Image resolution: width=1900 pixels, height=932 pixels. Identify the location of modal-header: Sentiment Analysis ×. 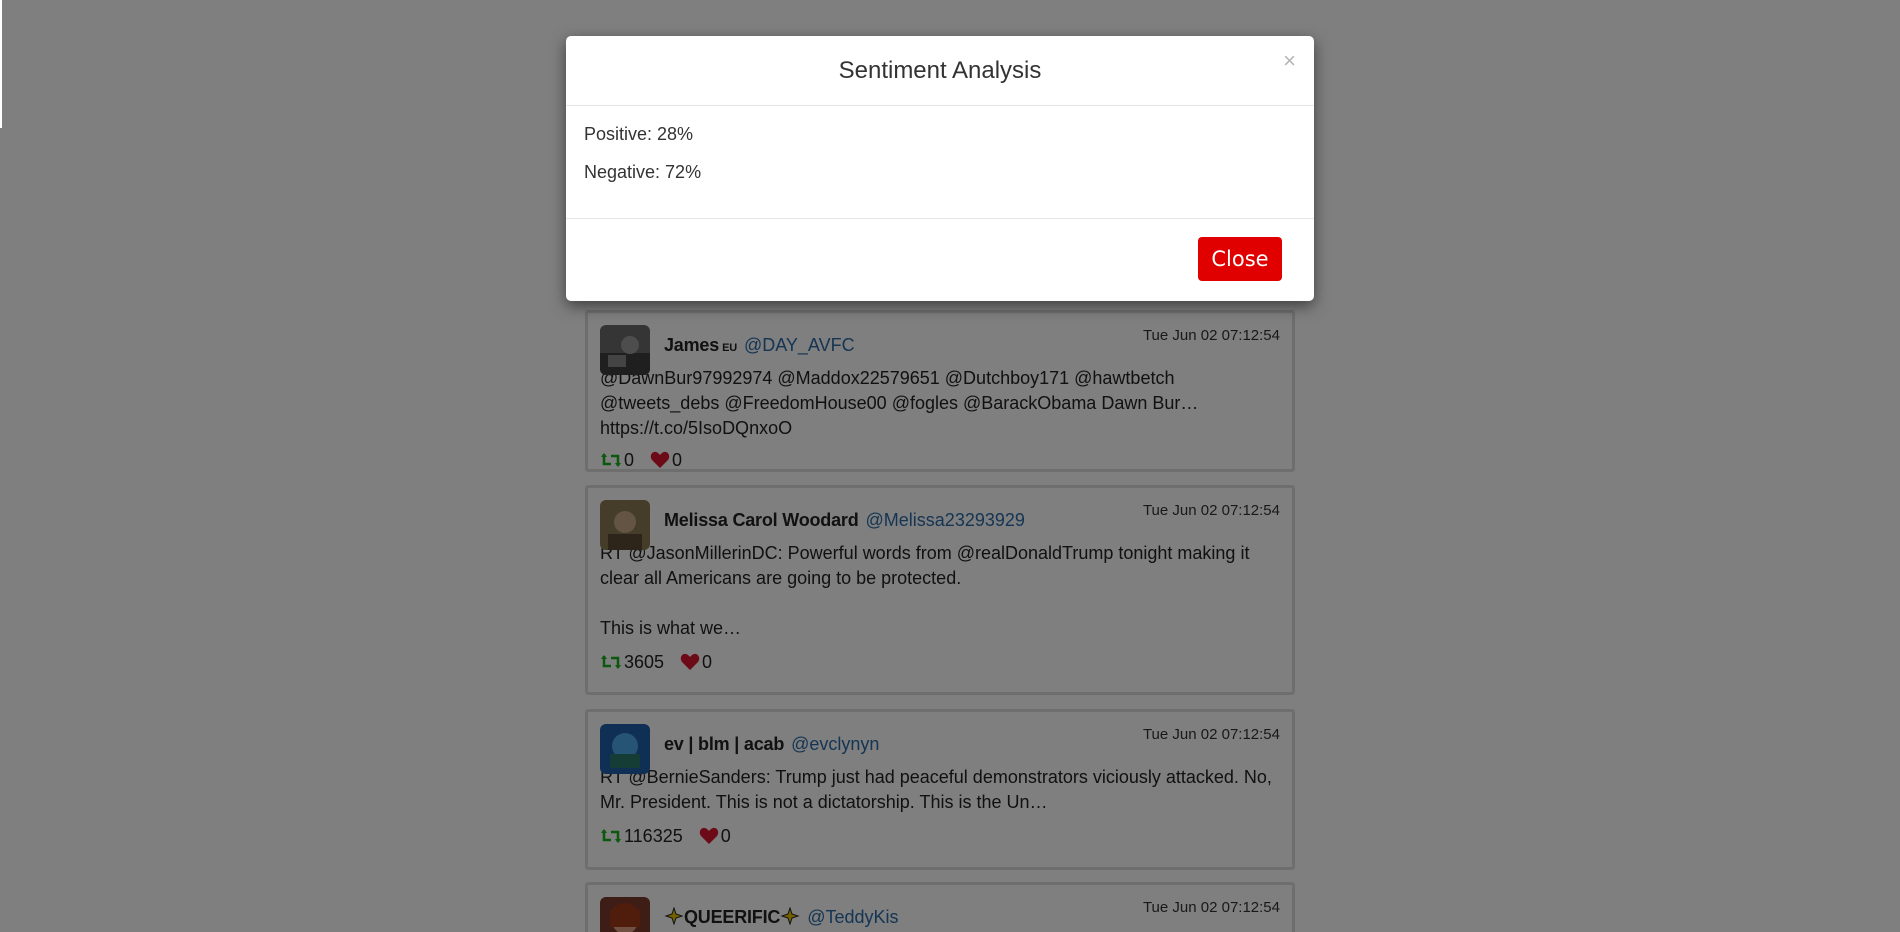
(940, 71).